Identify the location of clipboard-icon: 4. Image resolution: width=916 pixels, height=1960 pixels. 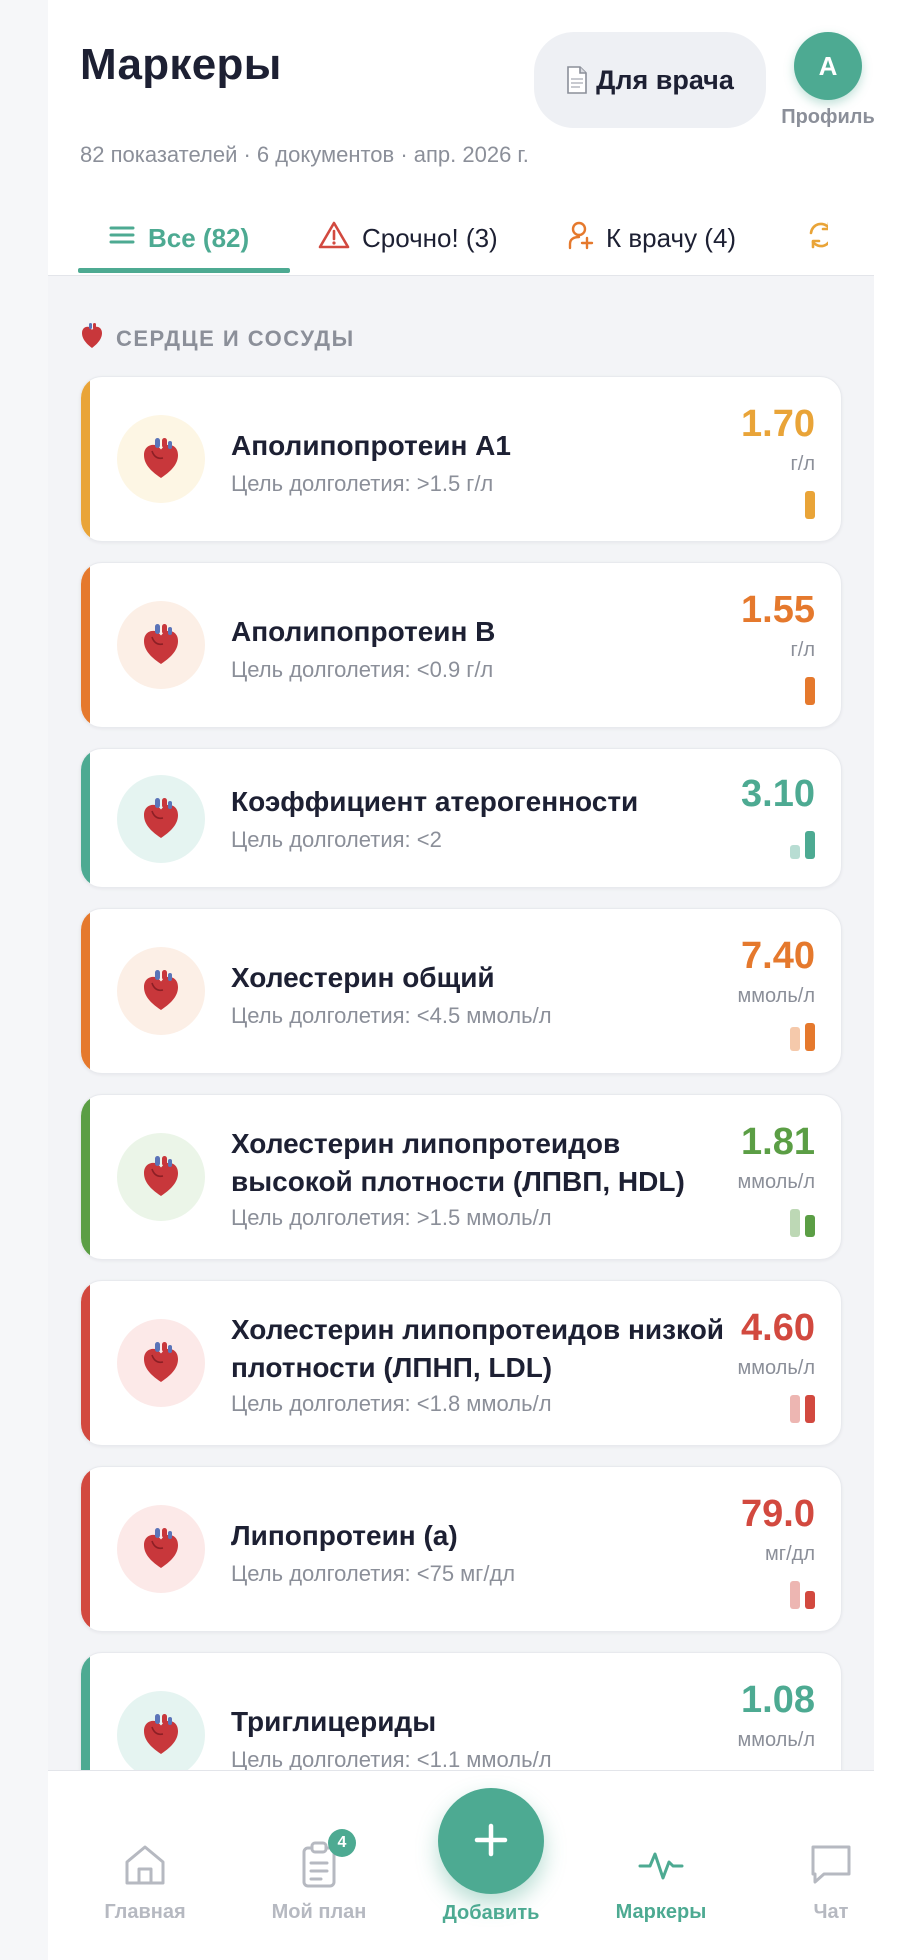
(319, 1861).